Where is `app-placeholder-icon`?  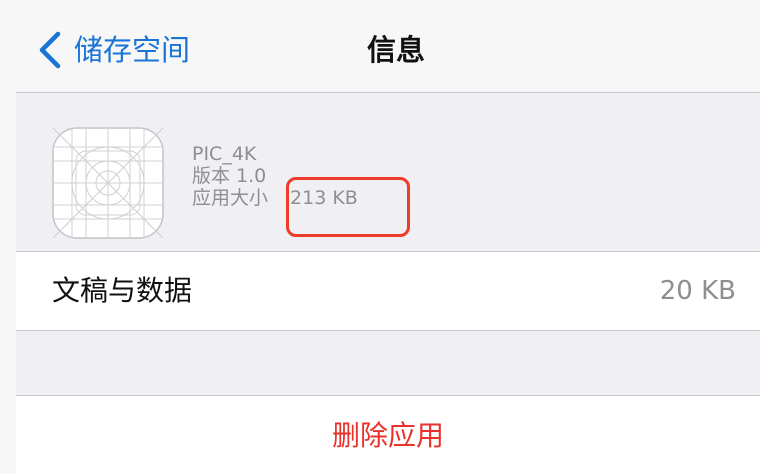
app-placeholder-icon is located at coordinates (108, 183).